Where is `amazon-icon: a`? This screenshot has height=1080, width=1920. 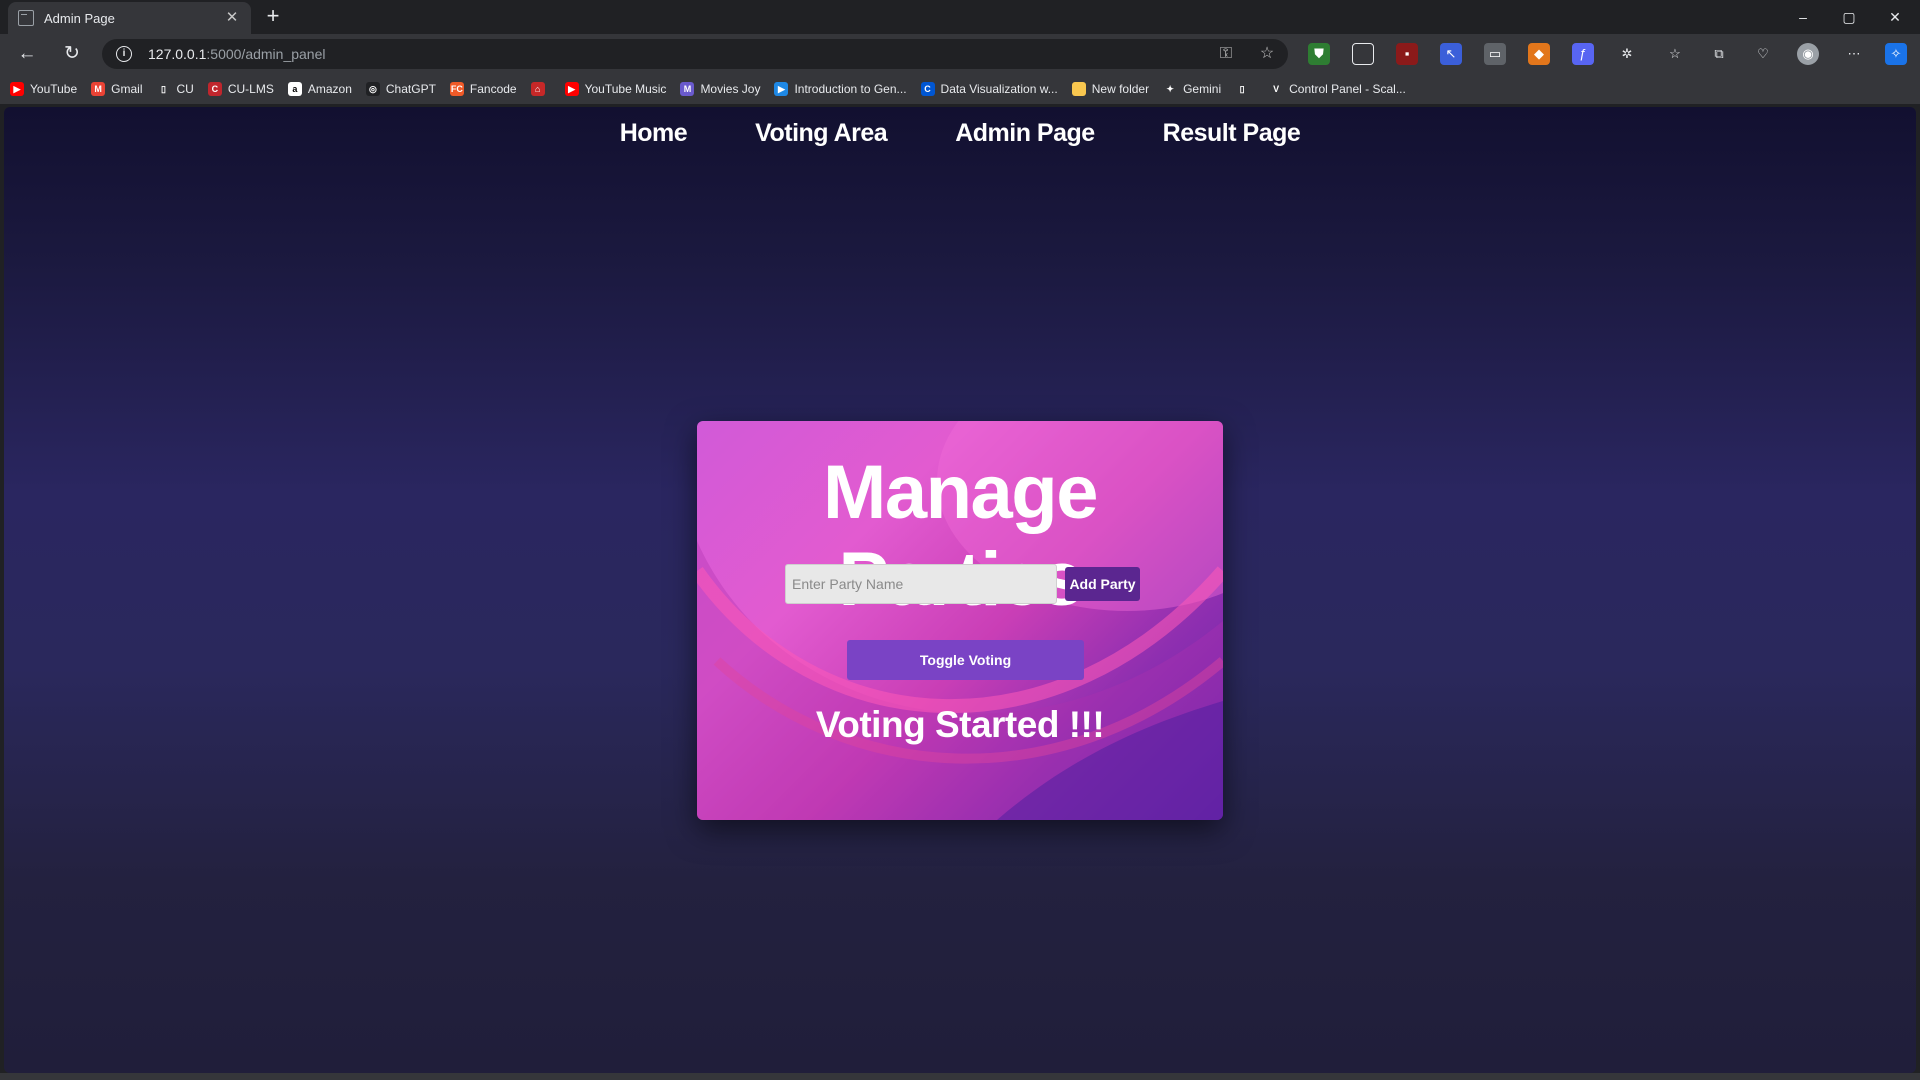 amazon-icon: a is located at coordinates (294, 89).